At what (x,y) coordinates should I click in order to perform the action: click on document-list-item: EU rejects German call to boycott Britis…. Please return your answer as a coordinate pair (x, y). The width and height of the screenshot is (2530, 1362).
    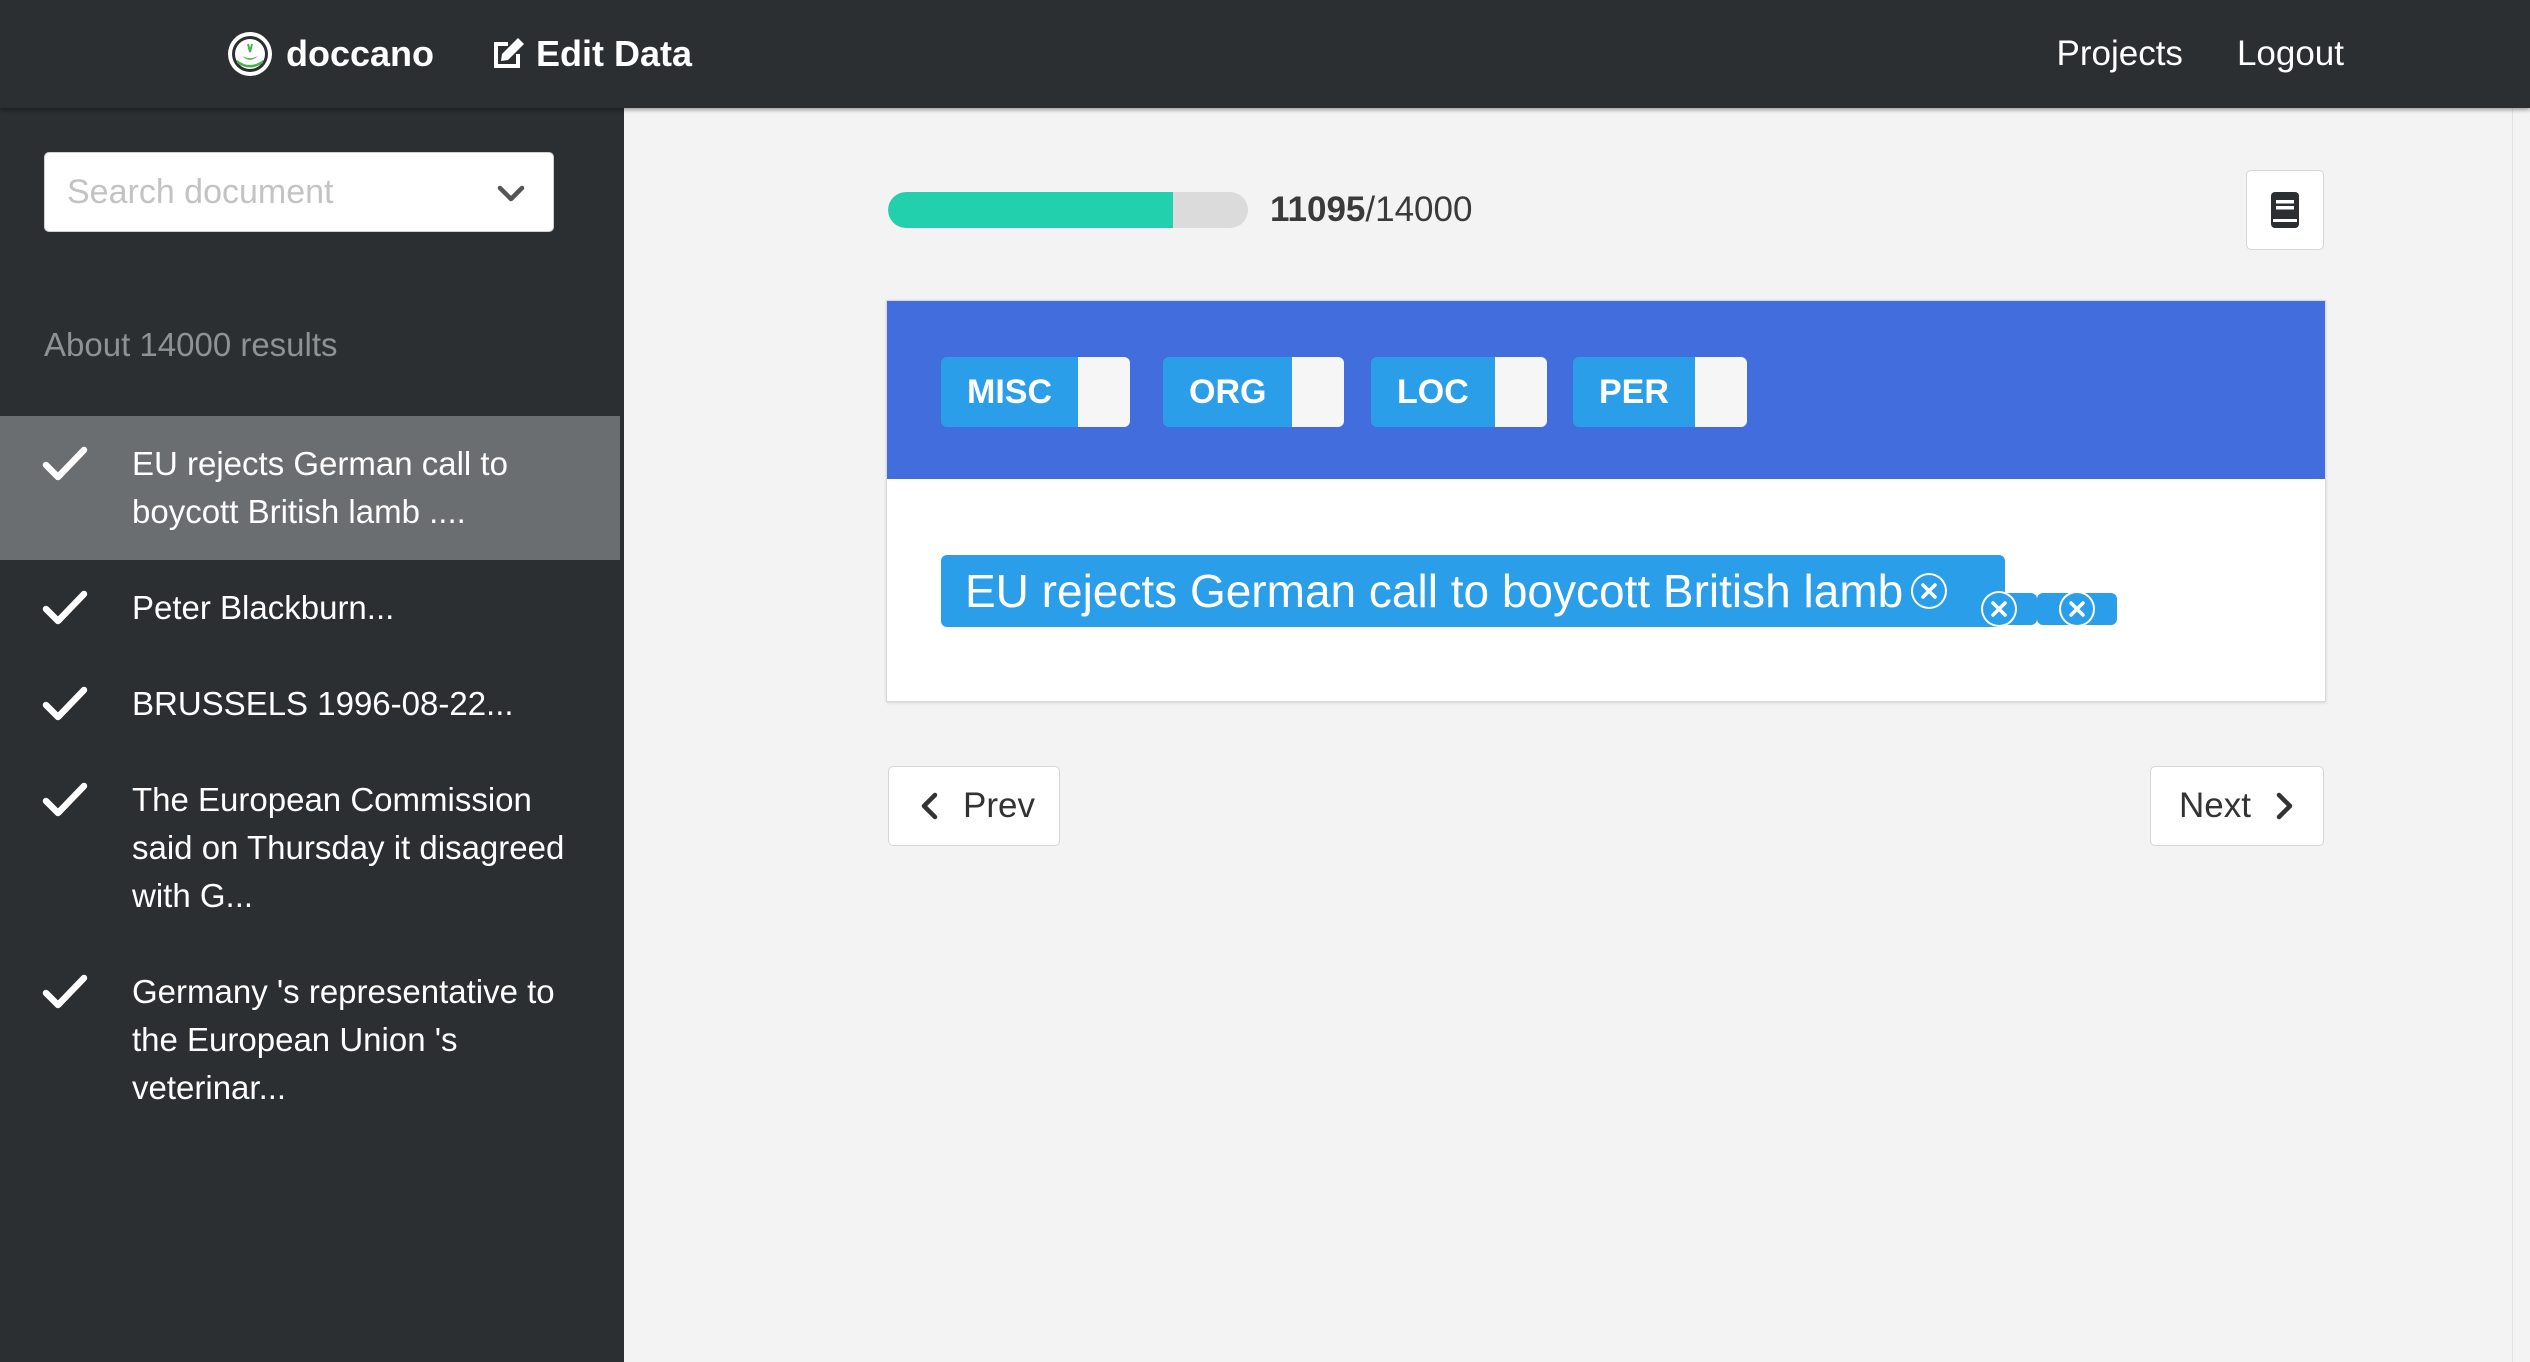
    Looking at the image, I should click on (310, 488).